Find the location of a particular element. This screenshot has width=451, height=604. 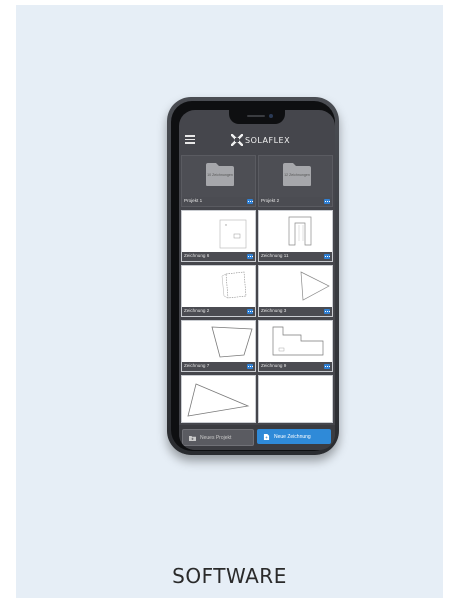

project-name: Projekt 1 is located at coordinates (193, 200).